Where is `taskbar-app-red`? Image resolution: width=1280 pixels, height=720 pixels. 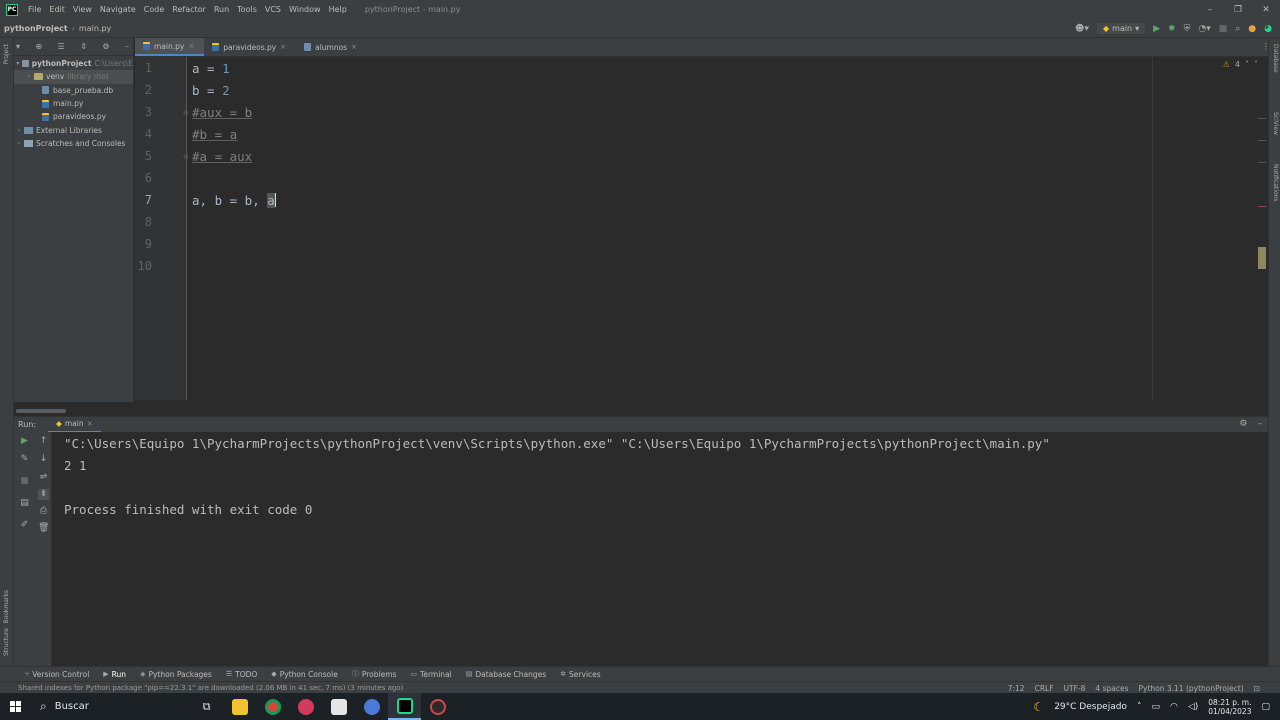 taskbar-app-red is located at coordinates (305, 706).